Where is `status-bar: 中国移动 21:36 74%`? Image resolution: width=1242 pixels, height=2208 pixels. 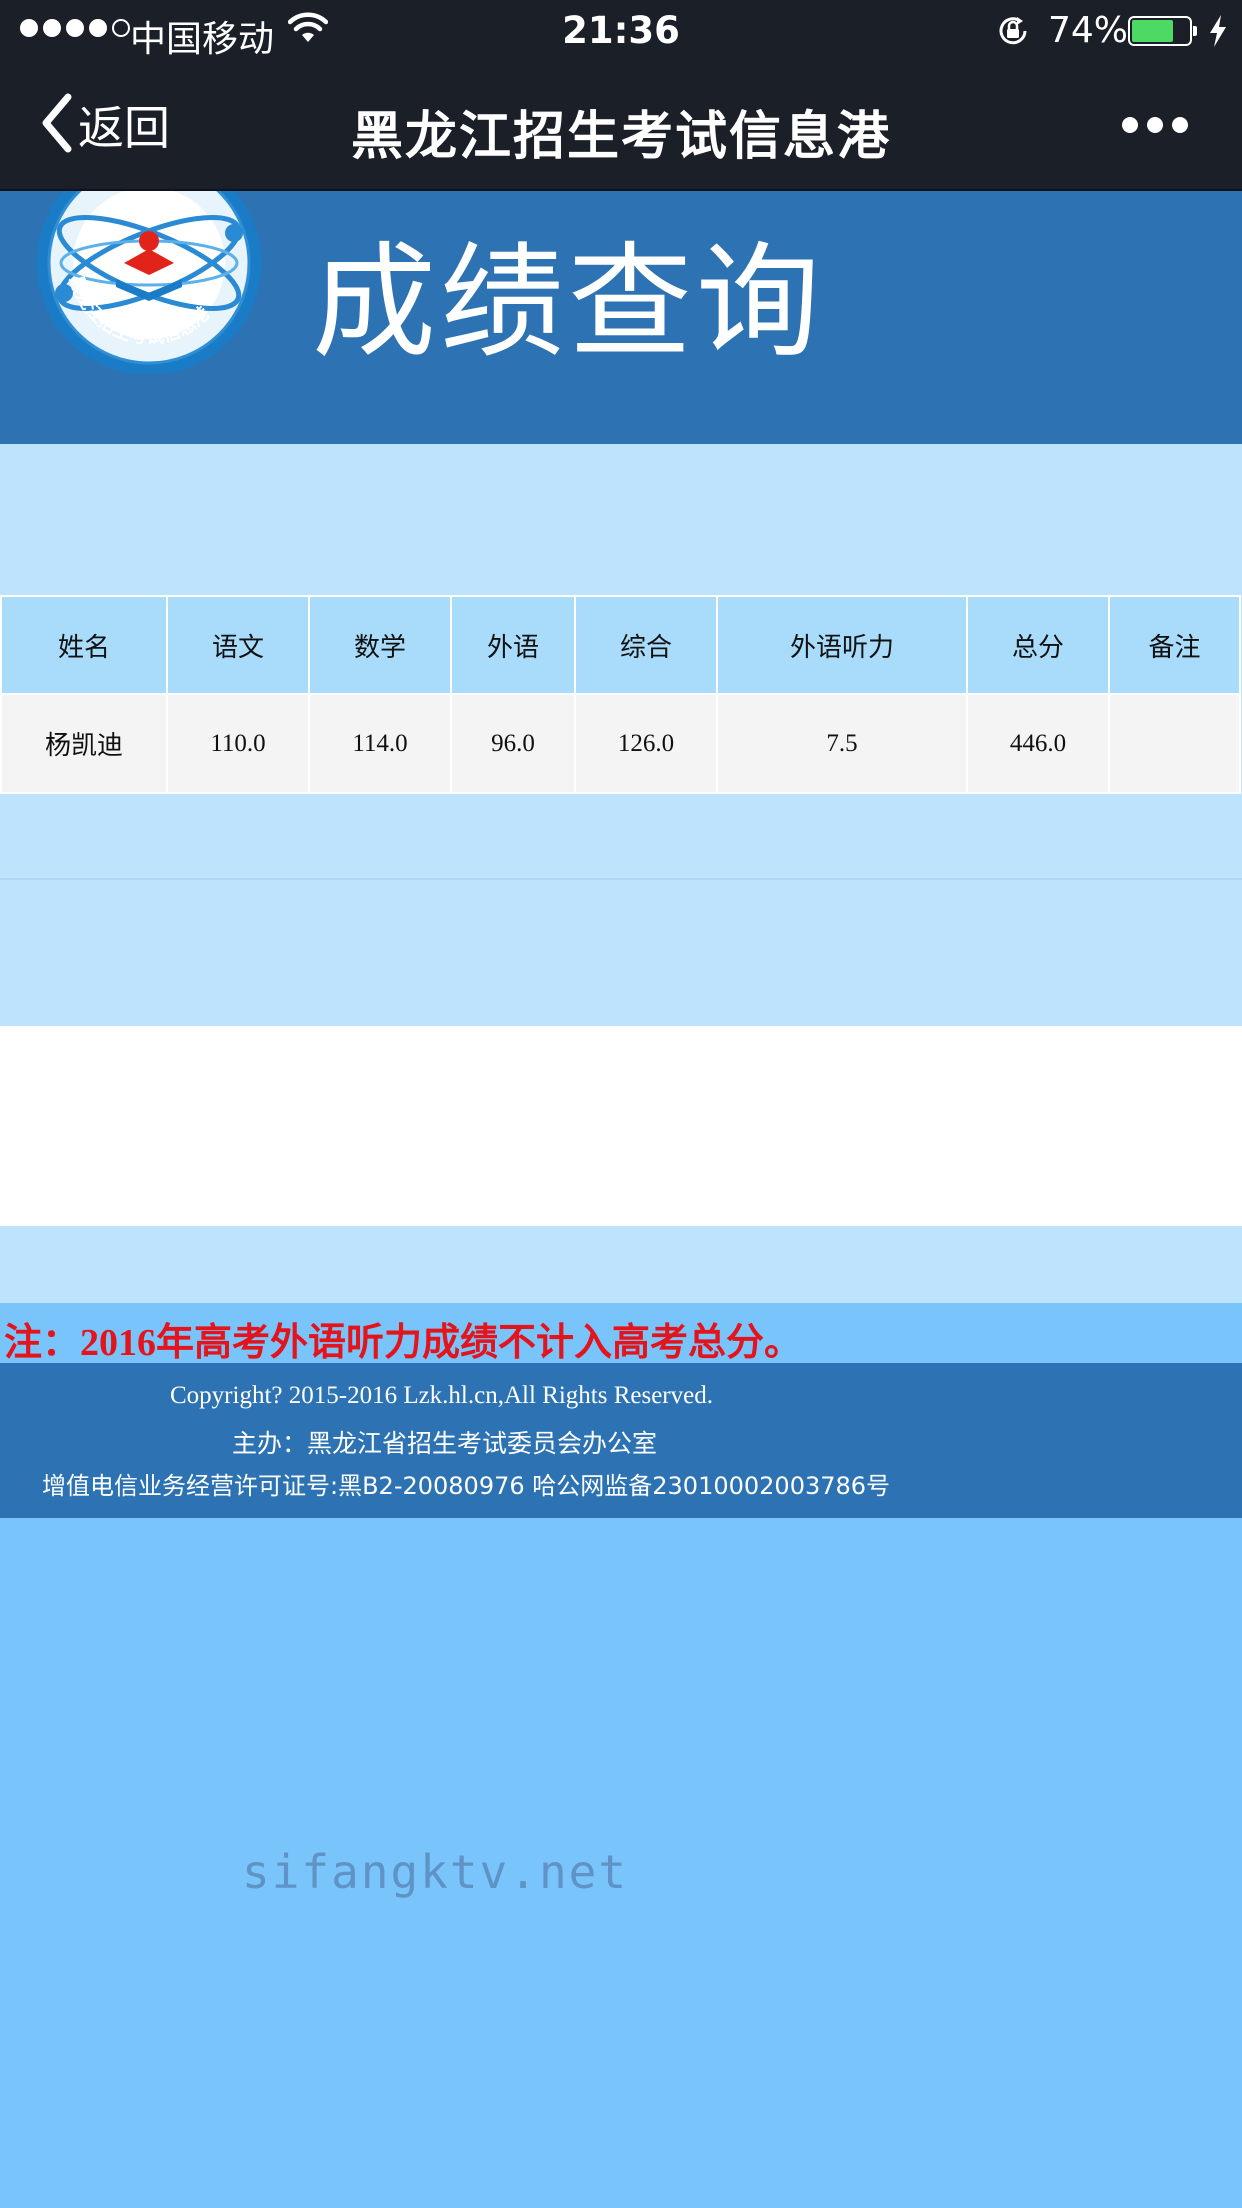
status-bar: 中国移动 21:36 74% is located at coordinates (621, 31).